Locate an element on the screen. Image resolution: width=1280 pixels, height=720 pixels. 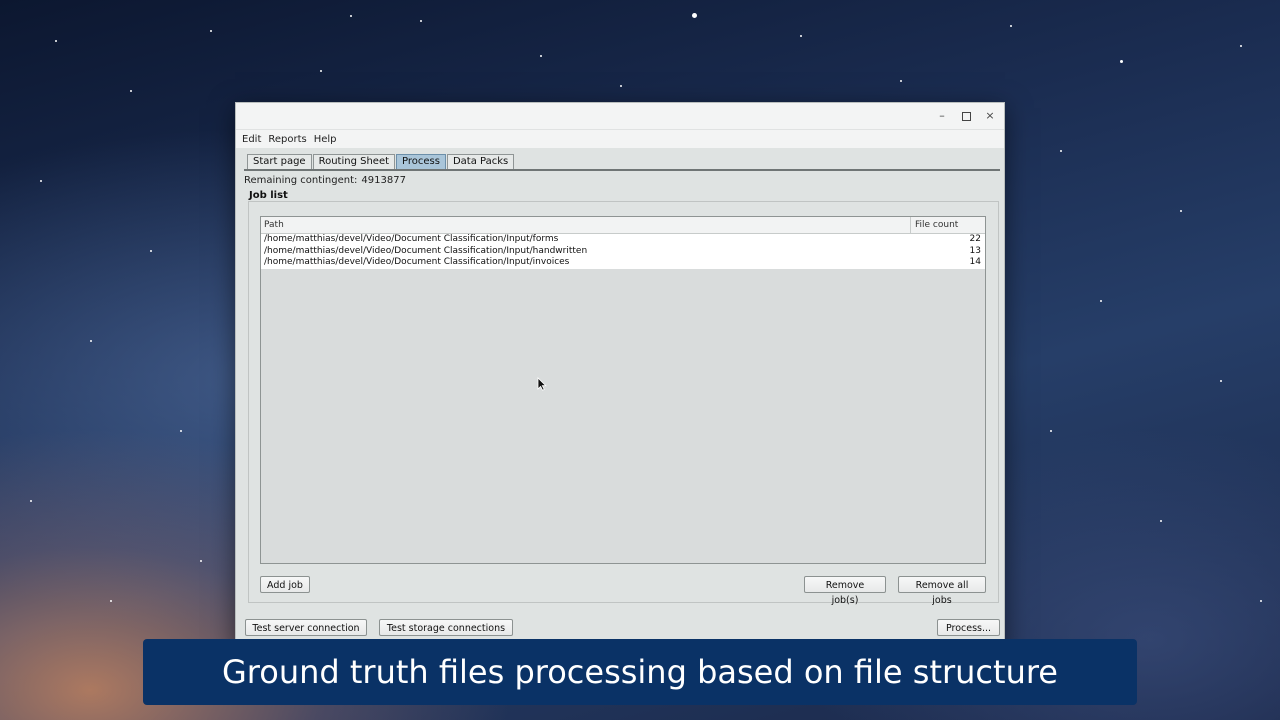
column-header-file-count: File count is located at coordinates (948, 225).